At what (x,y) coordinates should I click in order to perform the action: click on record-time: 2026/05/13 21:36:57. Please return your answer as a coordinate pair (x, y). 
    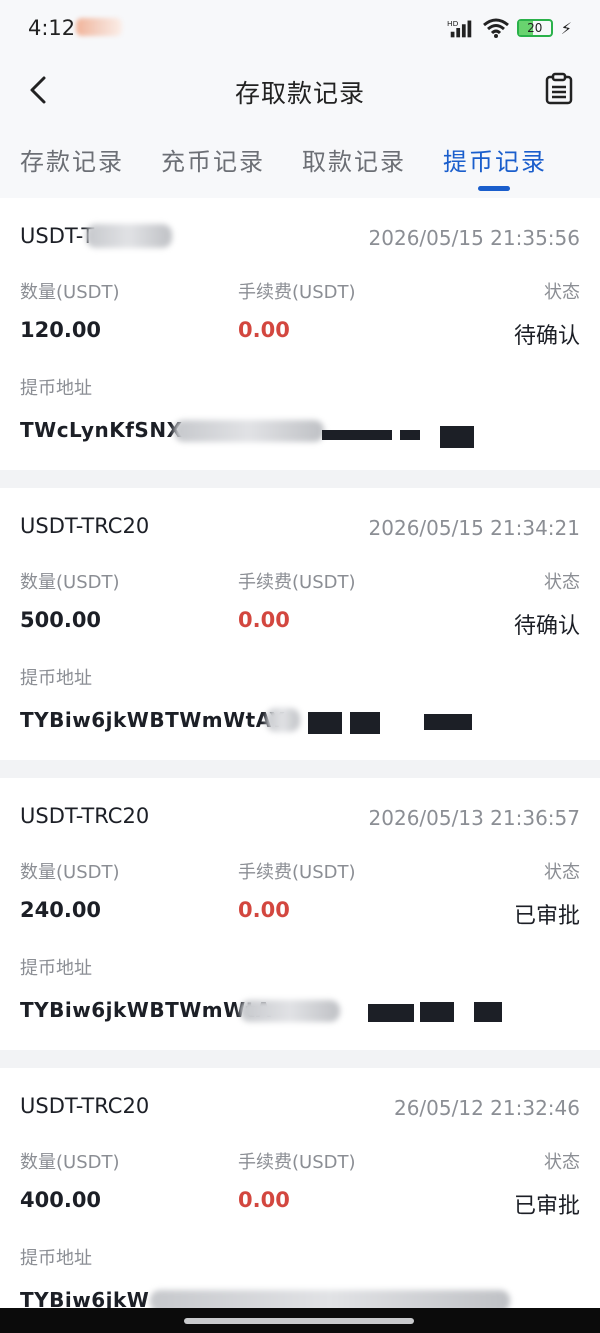
    Looking at the image, I should click on (474, 818).